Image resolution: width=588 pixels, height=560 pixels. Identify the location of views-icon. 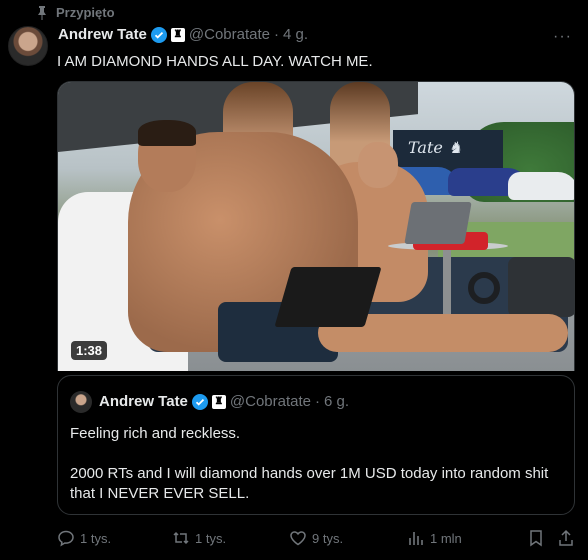
(416, 538).